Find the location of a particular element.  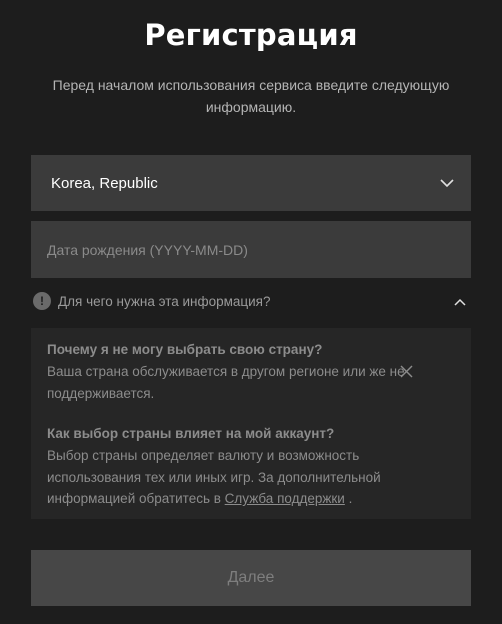

support-link: Служба поддержки is located at coordinates (285, 498).